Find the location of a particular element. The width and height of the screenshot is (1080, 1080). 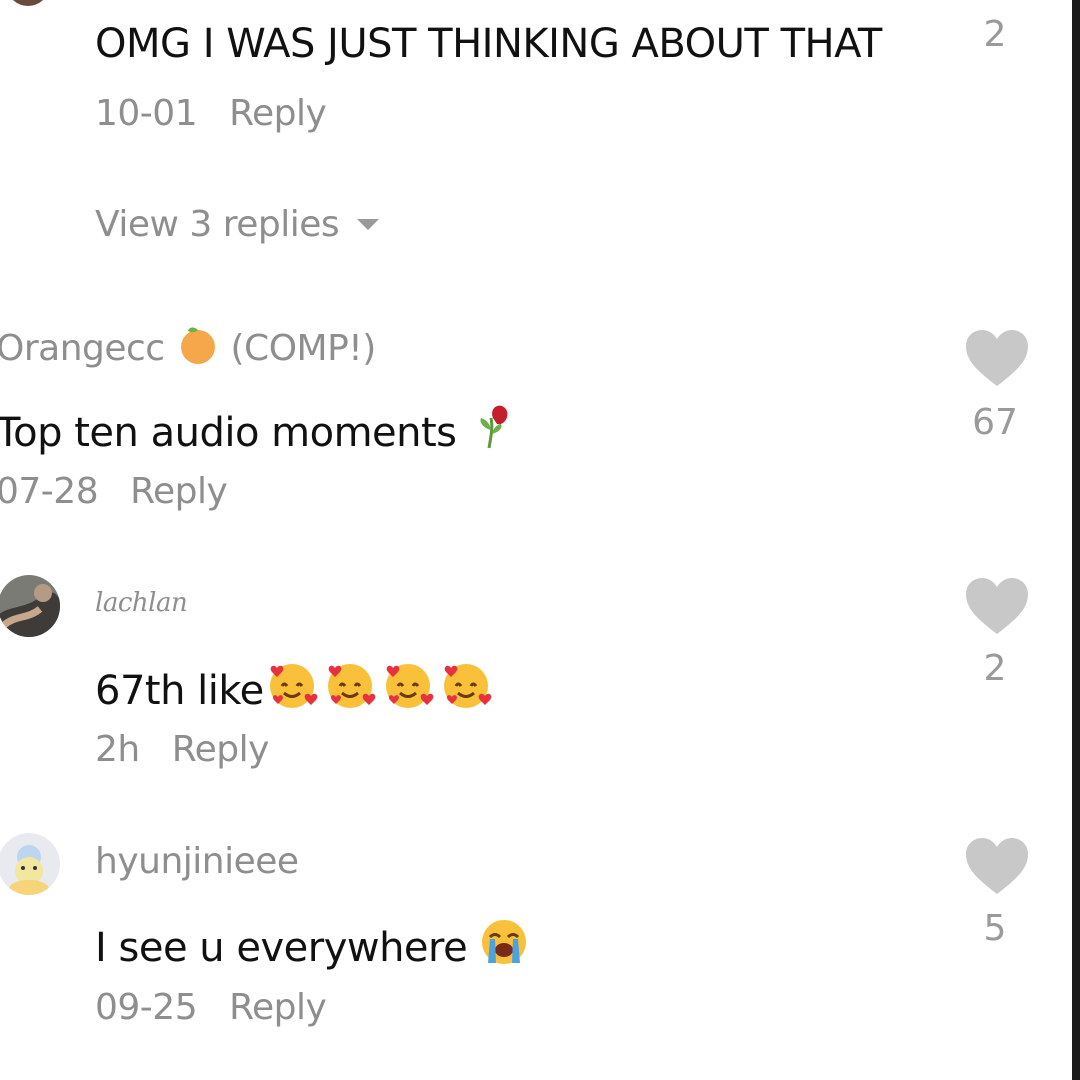

comment-text: OMG I WAS JUST THINKING ABOUT THAT is located at coordinates (488, 44).